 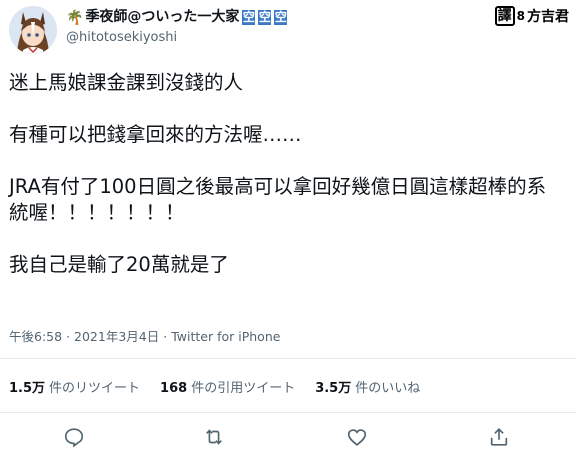 I want to click on retweet-stat: 1.5万 件のリツイート, so click(x=74, y=386).